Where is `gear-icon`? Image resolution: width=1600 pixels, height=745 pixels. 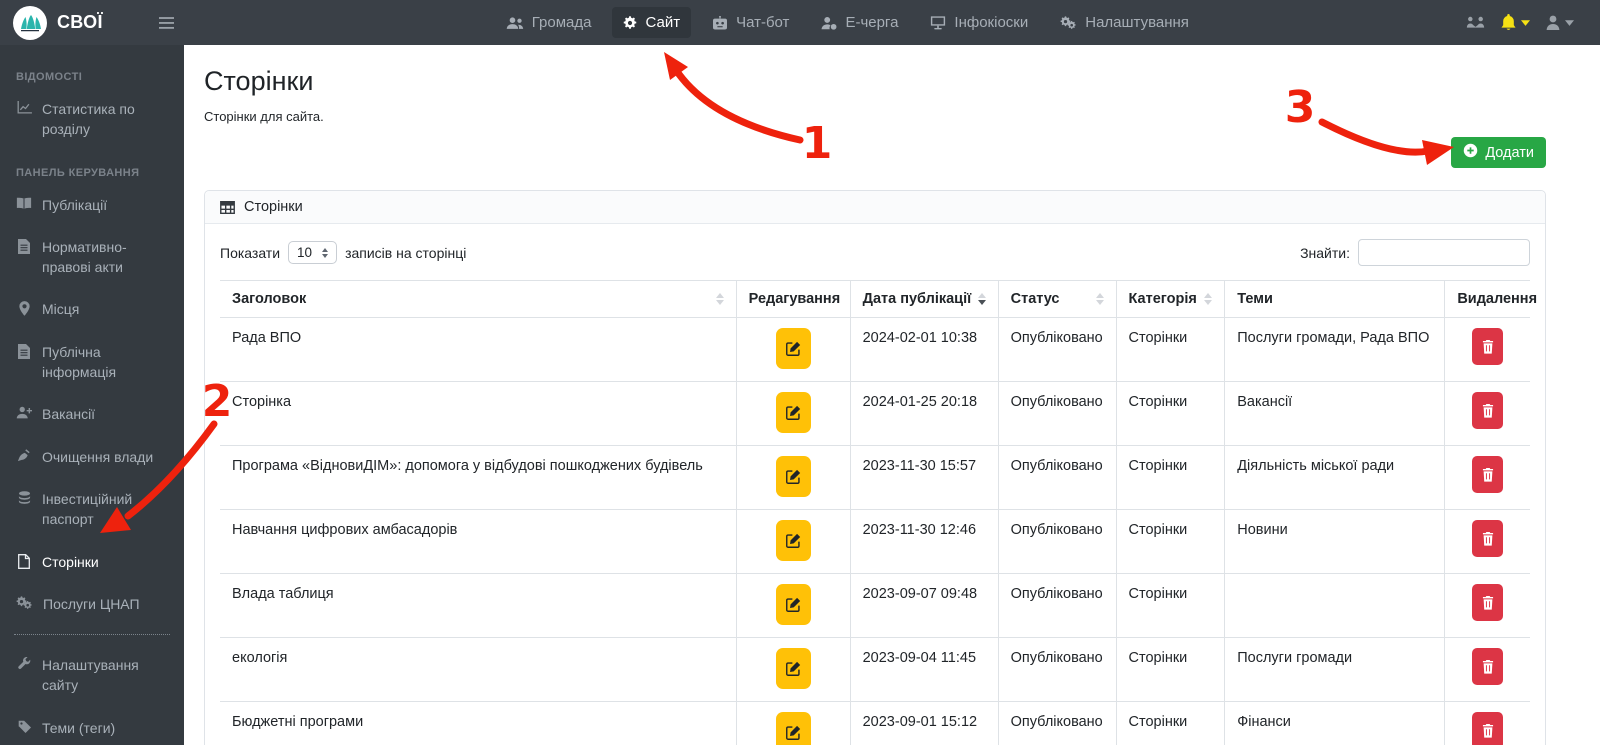
gear-icon is located at coordinates (630, 22).